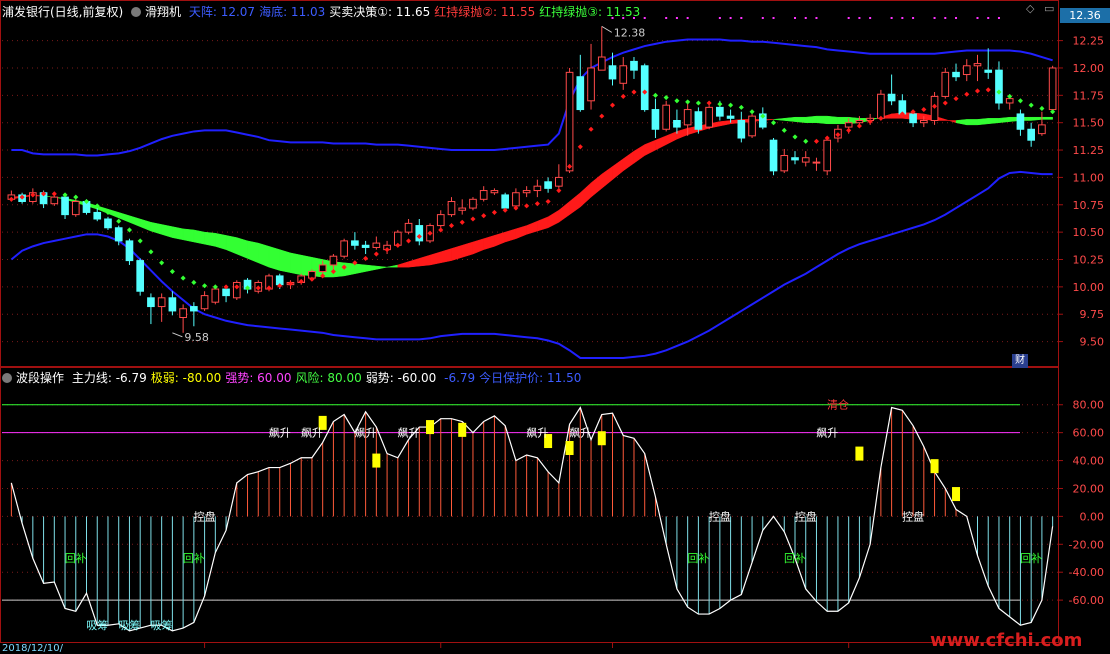 The width and height of the screenshot is (1110, 654). Describe the element at coordinates (1049, 8) in the screenshot. I see `collapse-arrow-icon: ▭` at that location.